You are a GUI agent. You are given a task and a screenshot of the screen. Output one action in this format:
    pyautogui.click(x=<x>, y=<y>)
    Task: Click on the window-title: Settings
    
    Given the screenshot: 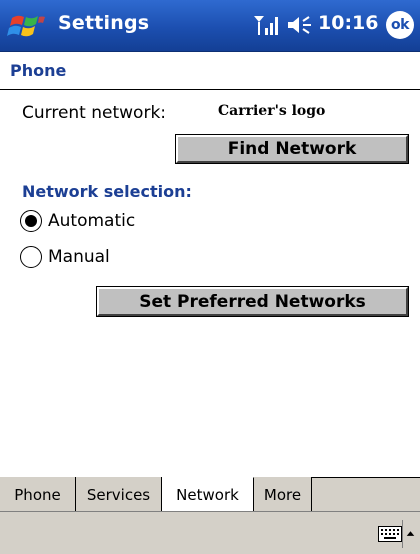 What is the action you would take?
    pyautogui.click(x=104, y=23)
    